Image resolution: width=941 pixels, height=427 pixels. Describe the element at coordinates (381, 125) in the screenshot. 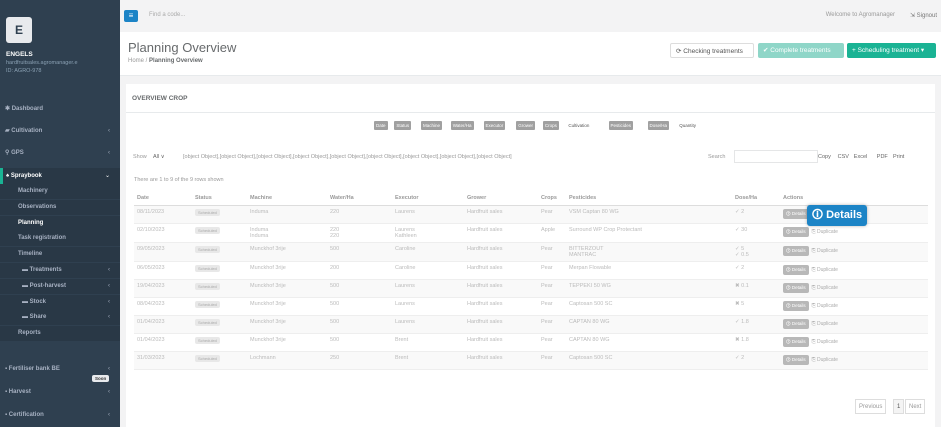

I see `column-toggle-date: Date` at that location.